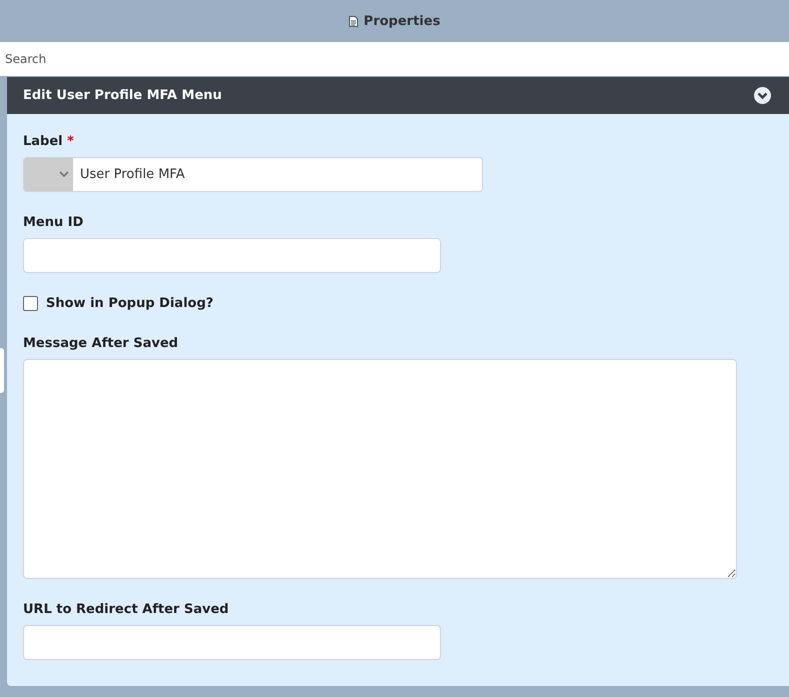  Describe the element at coordinates (353, 21) in the screenshot. I see `document-icon` at that location.